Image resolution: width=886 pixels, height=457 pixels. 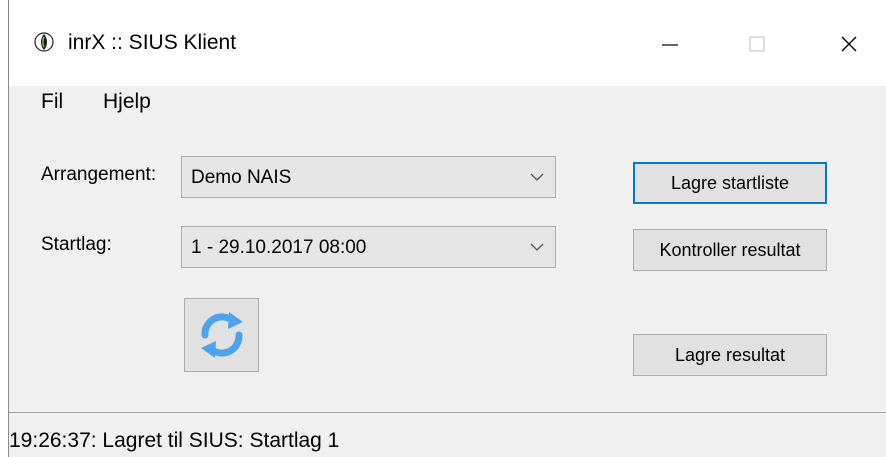 I want to click on close-button, so click(x=849, y=44).